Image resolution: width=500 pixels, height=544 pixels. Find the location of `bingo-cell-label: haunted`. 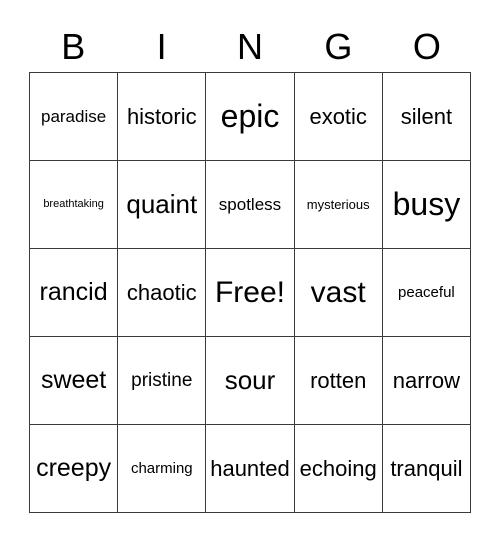

bingo-cell-label: haunted is located at coordinates (250, 468).